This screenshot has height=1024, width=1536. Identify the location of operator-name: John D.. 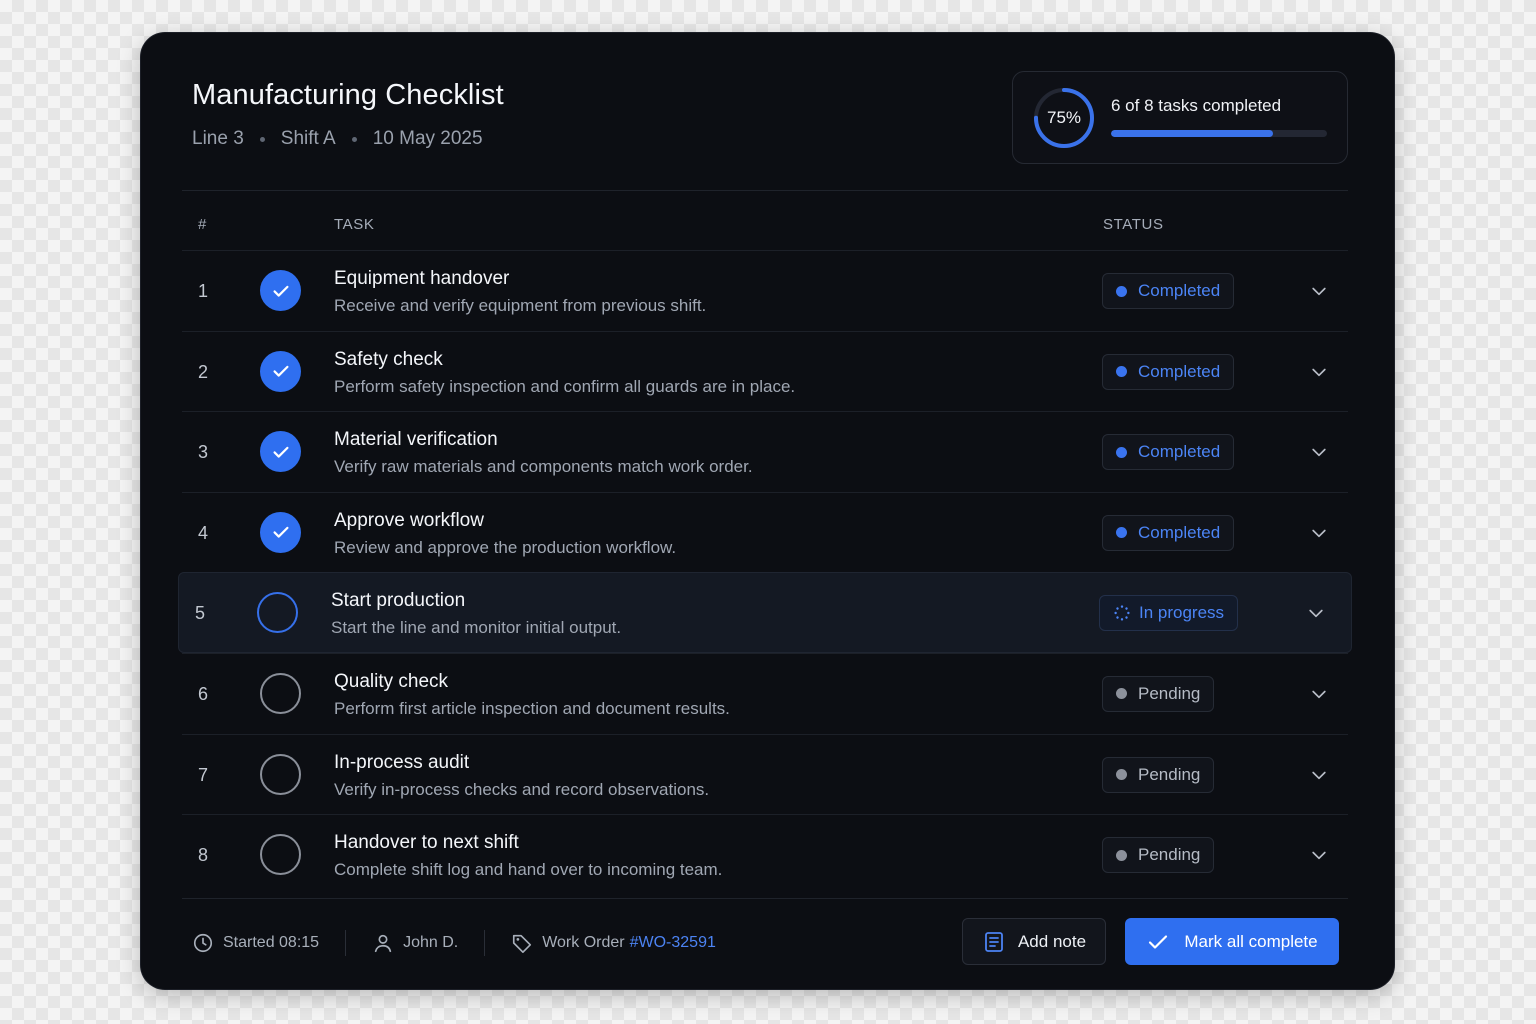
(431, 942).